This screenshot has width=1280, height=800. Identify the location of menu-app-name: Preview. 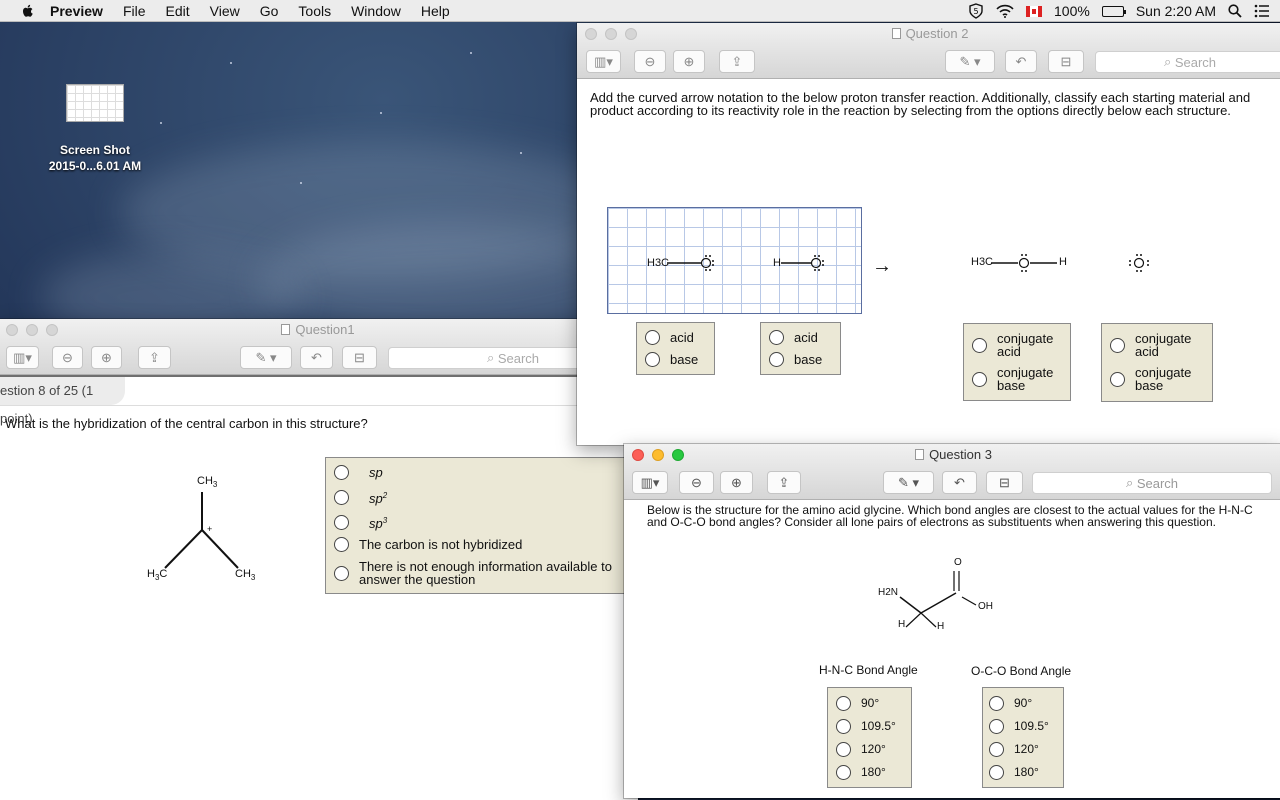
(76, 11).